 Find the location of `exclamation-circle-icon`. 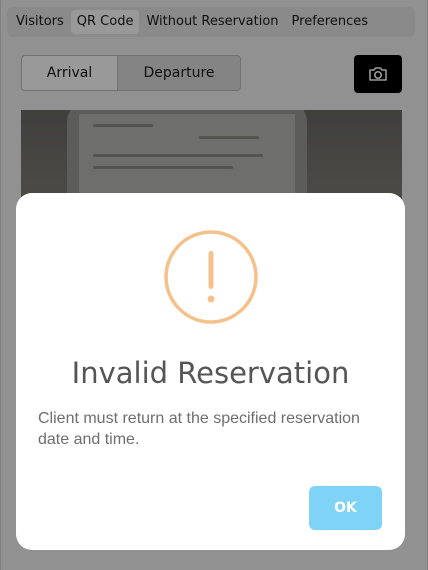

exclamation-circle-icon is located at coordinates (211, 277).